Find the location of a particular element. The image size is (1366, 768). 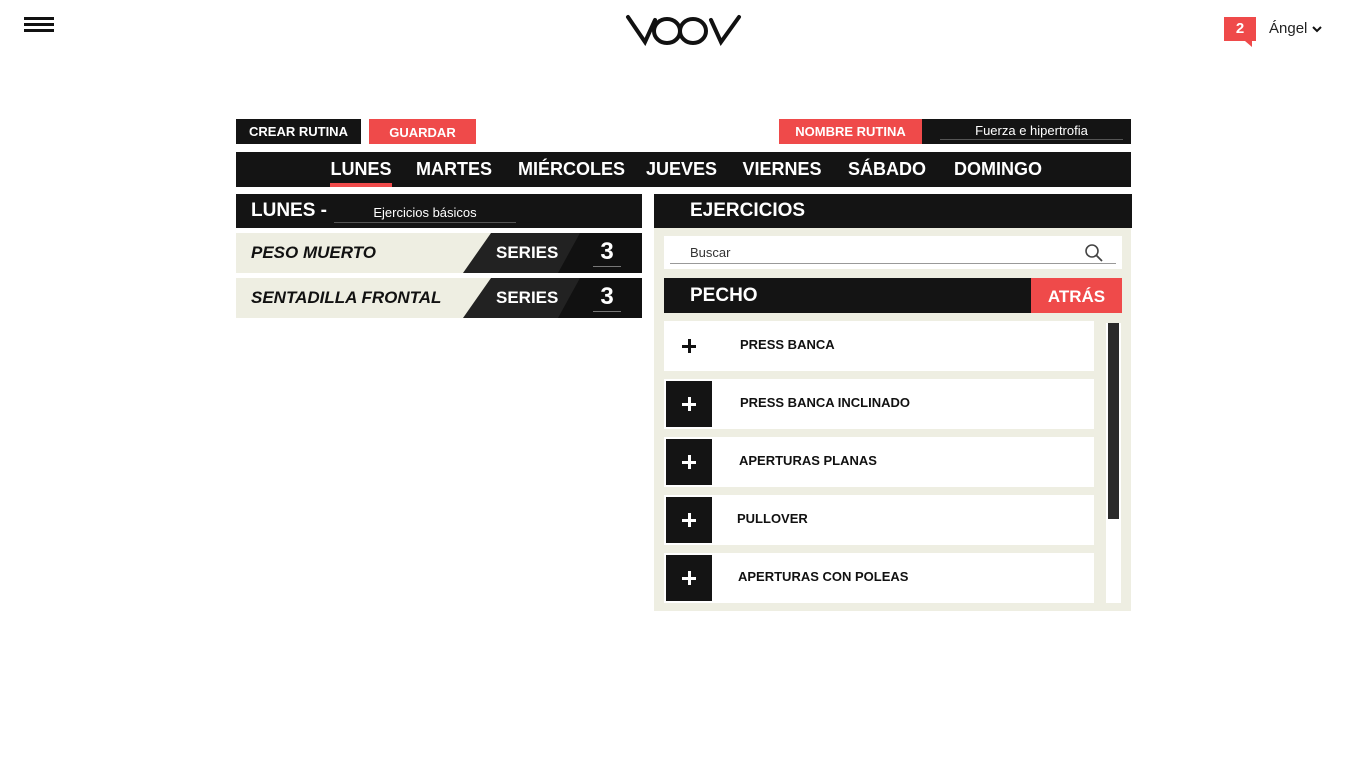

category-title: PECHO is located at coordinates (724, 295).